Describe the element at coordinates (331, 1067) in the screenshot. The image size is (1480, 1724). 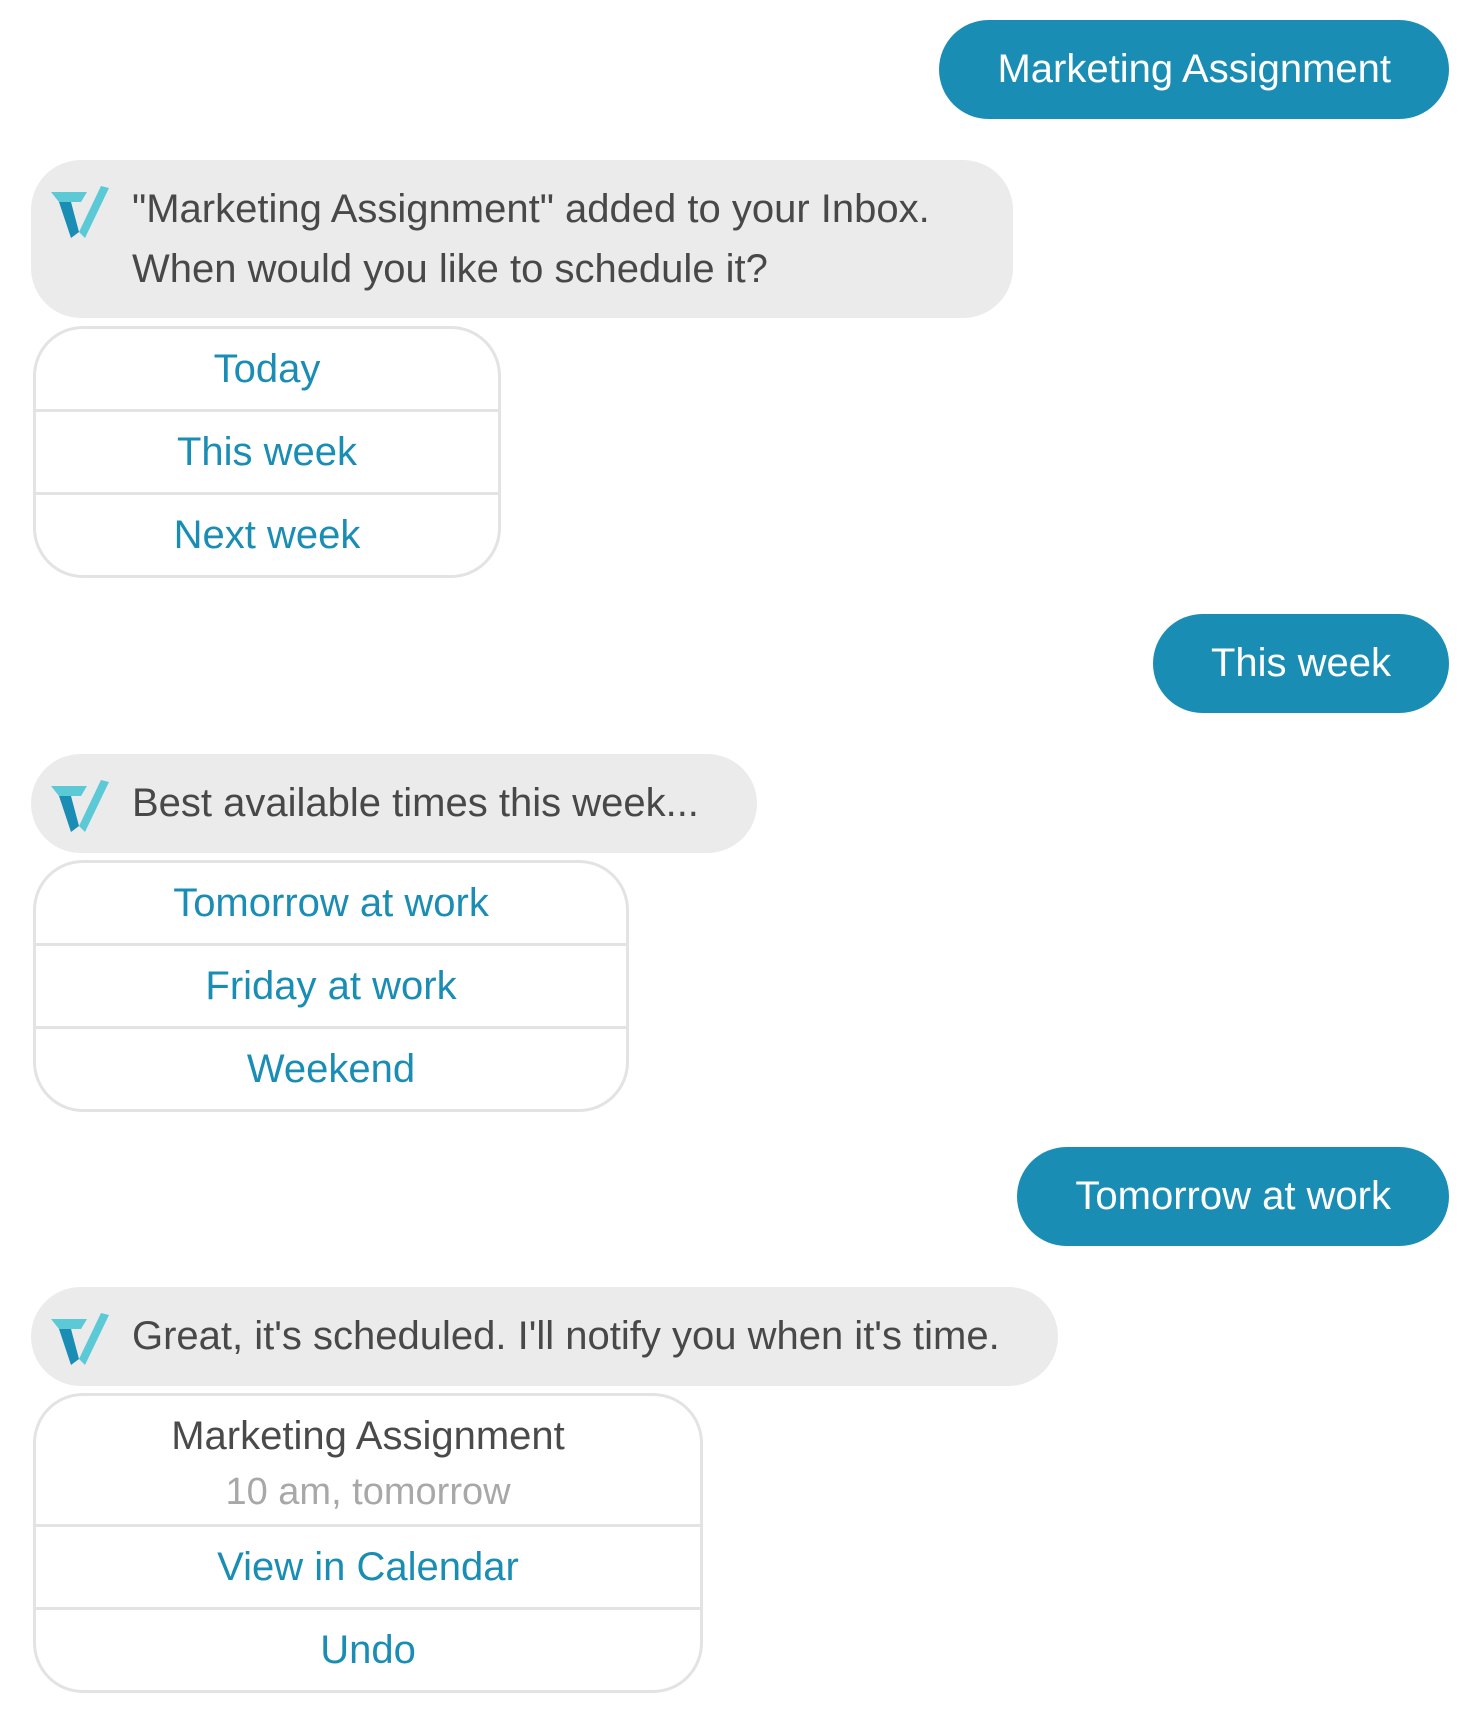
I see `option-weekend: Weekend` at that location.